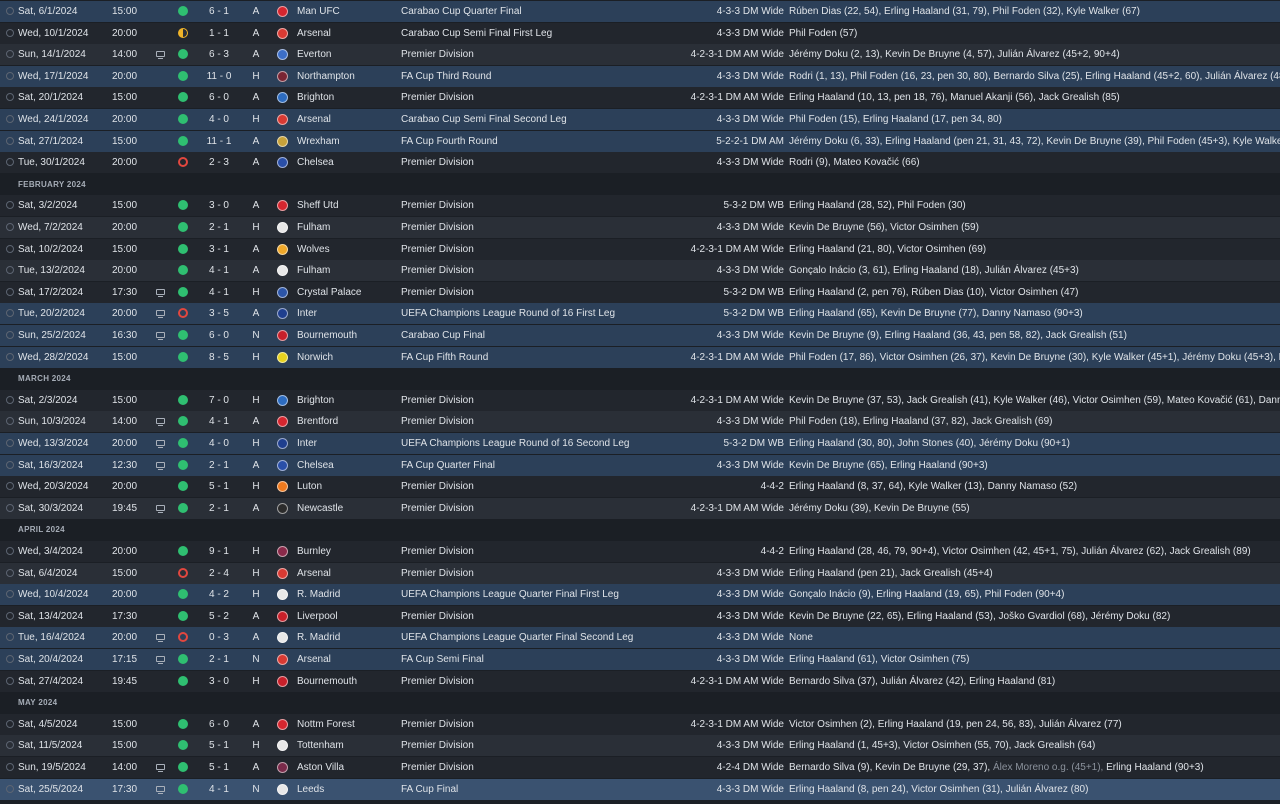 The width and height of the screenshot is (1280, 804). I want to click on competition-name: Carabao Cup Semi Final Second Leg, so click(541, 119).